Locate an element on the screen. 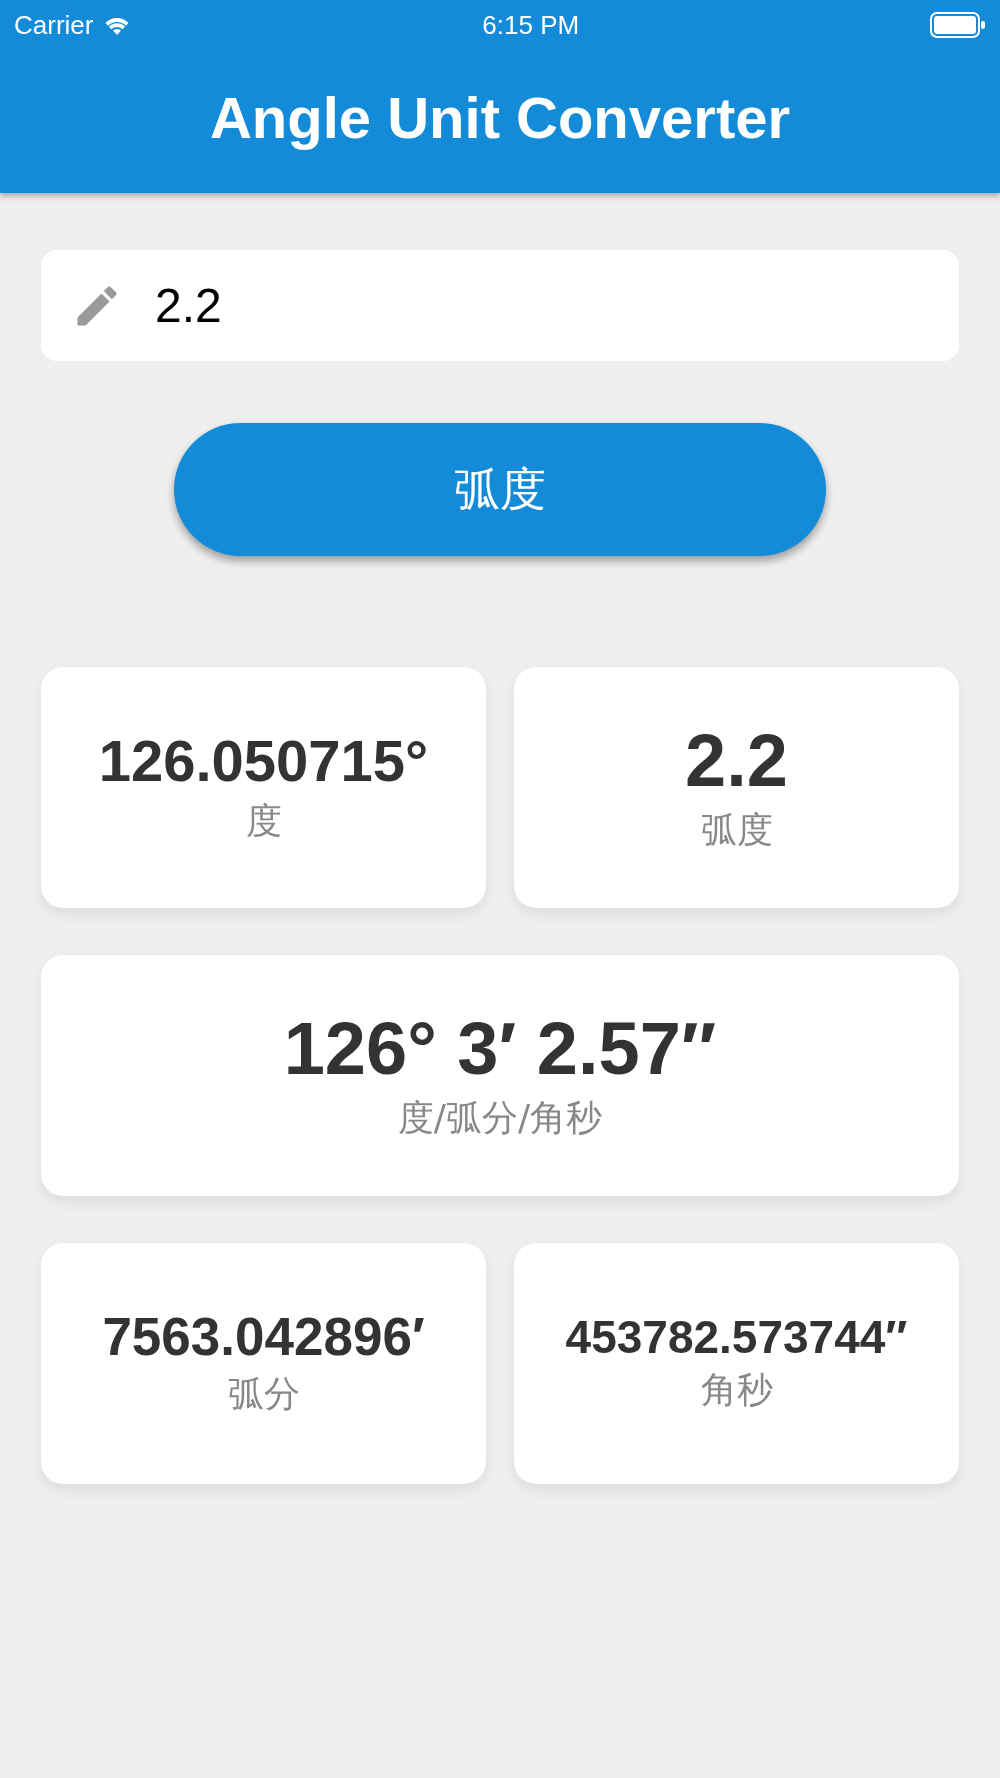 The width and height of the screenshot is (1000, 1778). result-value: 2.2 is located at coordinates (736, 761).